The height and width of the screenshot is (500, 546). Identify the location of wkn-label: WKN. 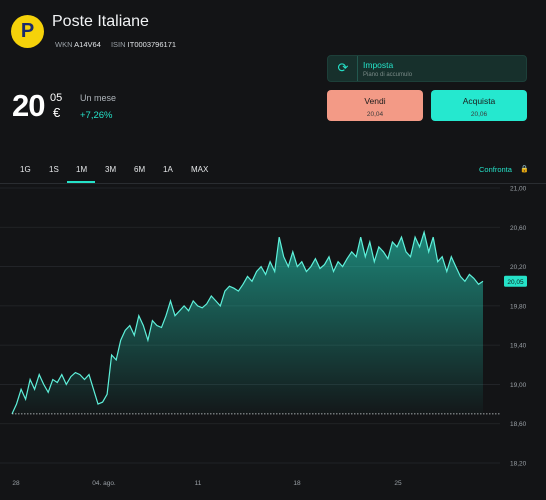
(64, 44).